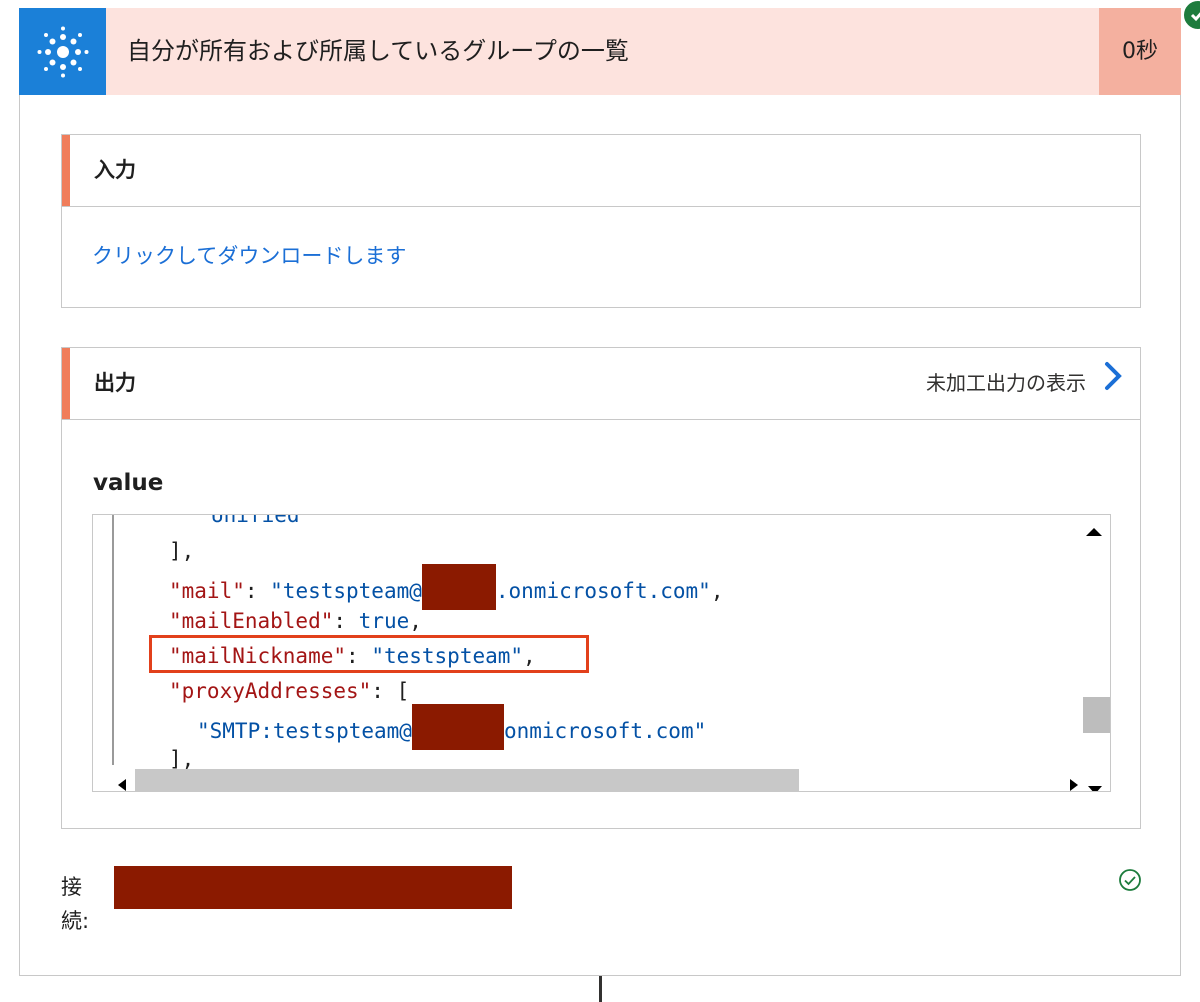 The image size is (1200, 1002). Describe the element at coordinates (1094, 531) in the screenshot. I see `scroll-up-icon` at that location.